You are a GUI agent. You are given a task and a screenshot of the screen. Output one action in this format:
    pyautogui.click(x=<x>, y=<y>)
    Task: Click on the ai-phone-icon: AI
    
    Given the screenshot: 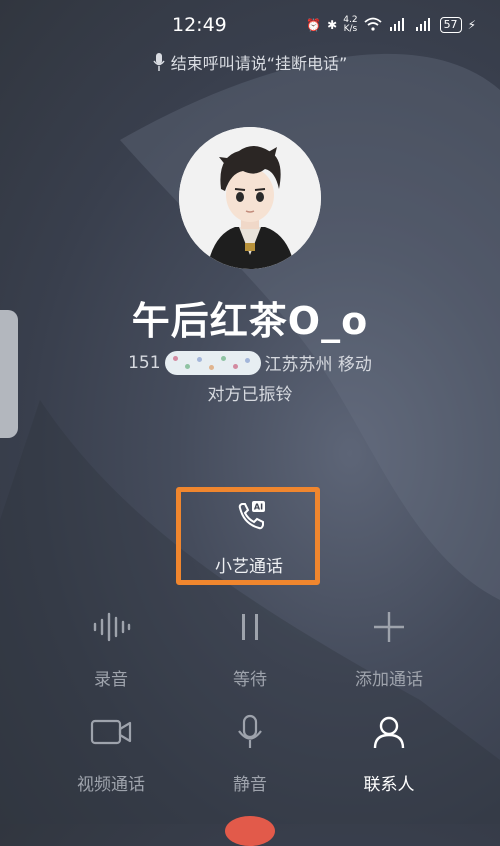 What is the action you would take?
    pyautogui.click(x=251, y=517)
    